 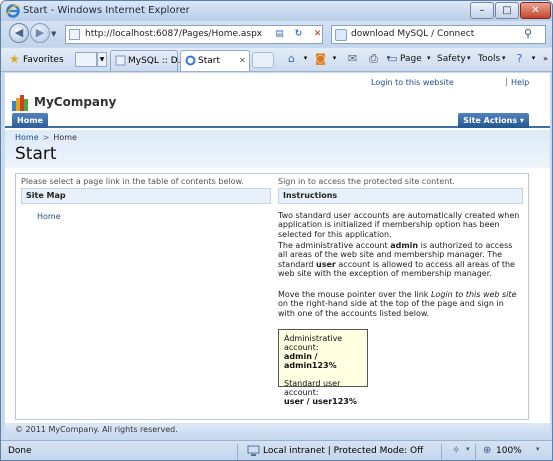 What do you see at coordinates (317, 34) in the screenshot?
I see `stop-icon: ✕` at bounding box center [317, 34].